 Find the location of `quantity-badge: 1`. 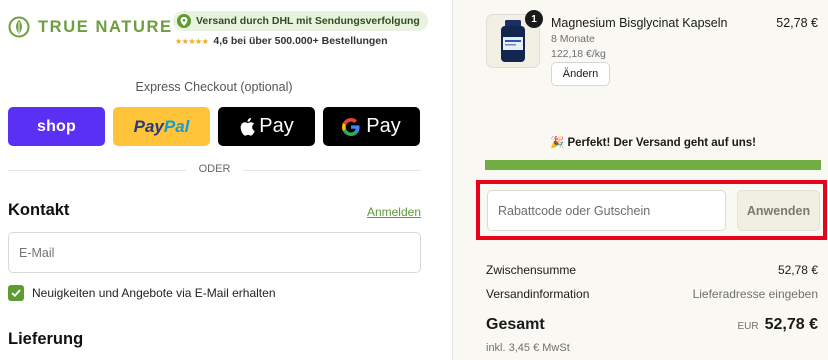

quantity-badge: 1 is located at coordinates (534, 19).